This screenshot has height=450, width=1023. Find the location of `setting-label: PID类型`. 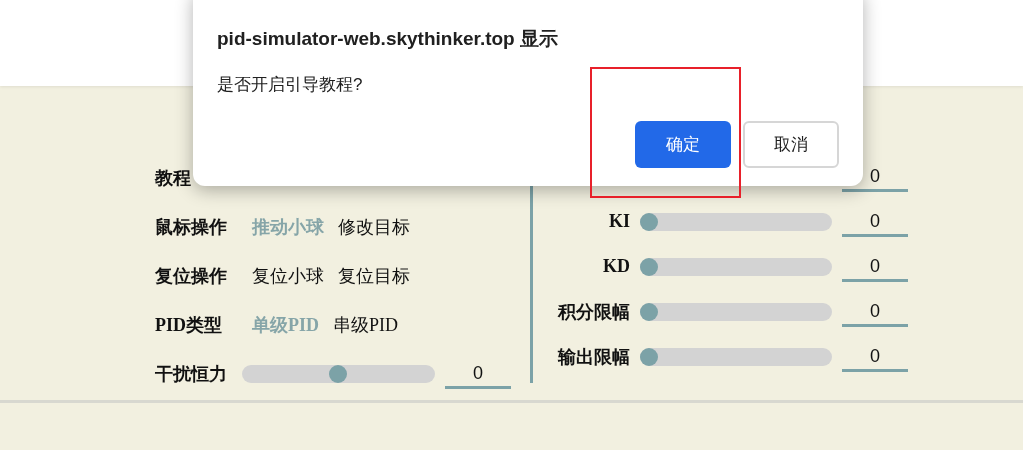

setting-label: PID类型 is located at coordinates (189, 325).